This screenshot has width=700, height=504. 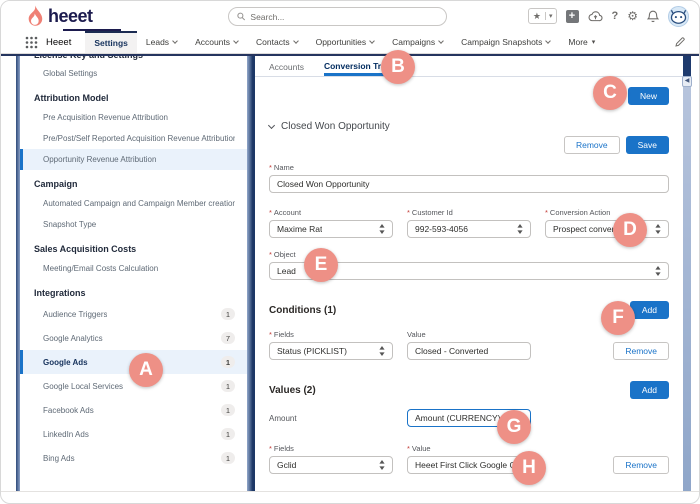 What do you see at coordinates (529, 468) in the screenshot?
I see `annotation-circle-h: H` at bounding box center [529, 468].